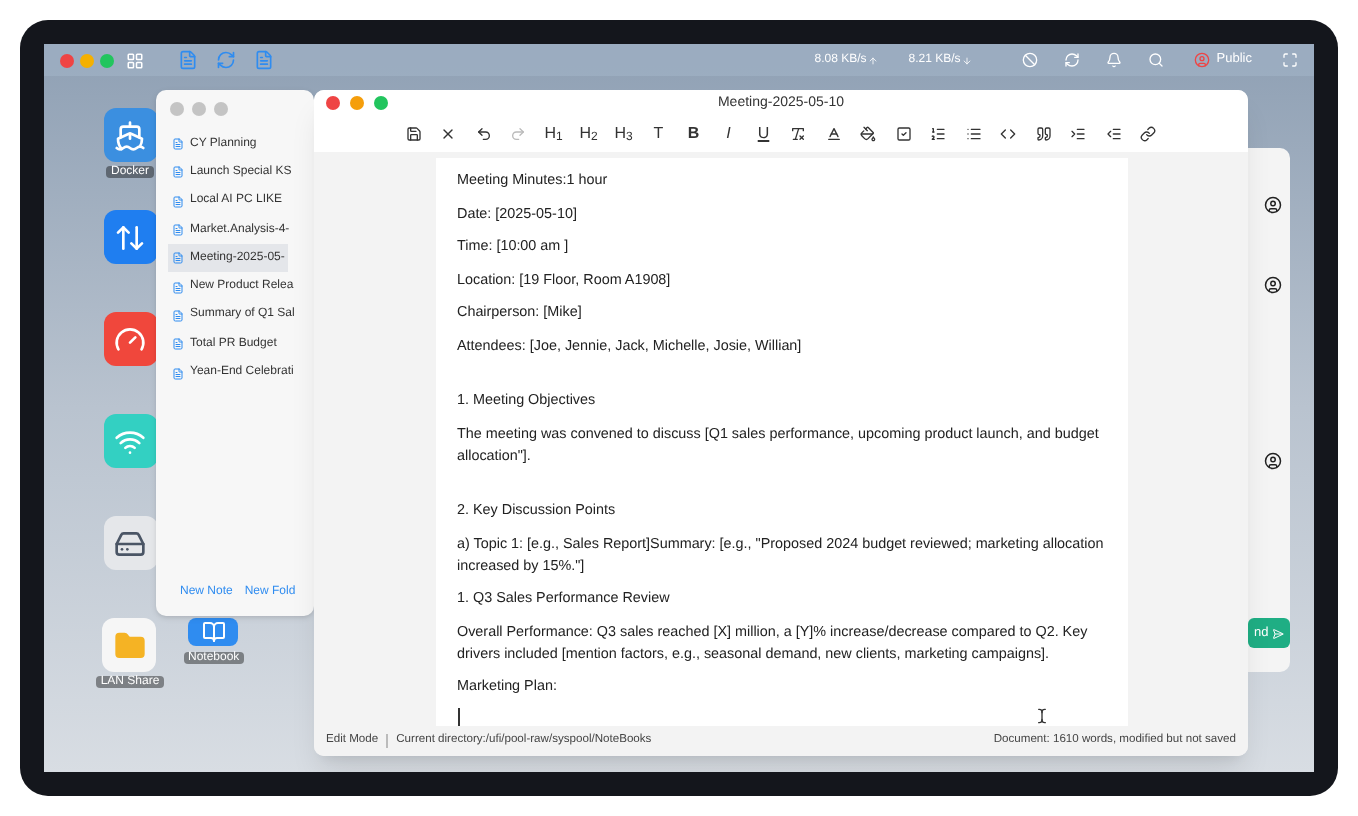  What do you see at coordinates (588, 133) in the screenshot?
I see `format-button: H$_{2}$` at bounding box center [588, 133].